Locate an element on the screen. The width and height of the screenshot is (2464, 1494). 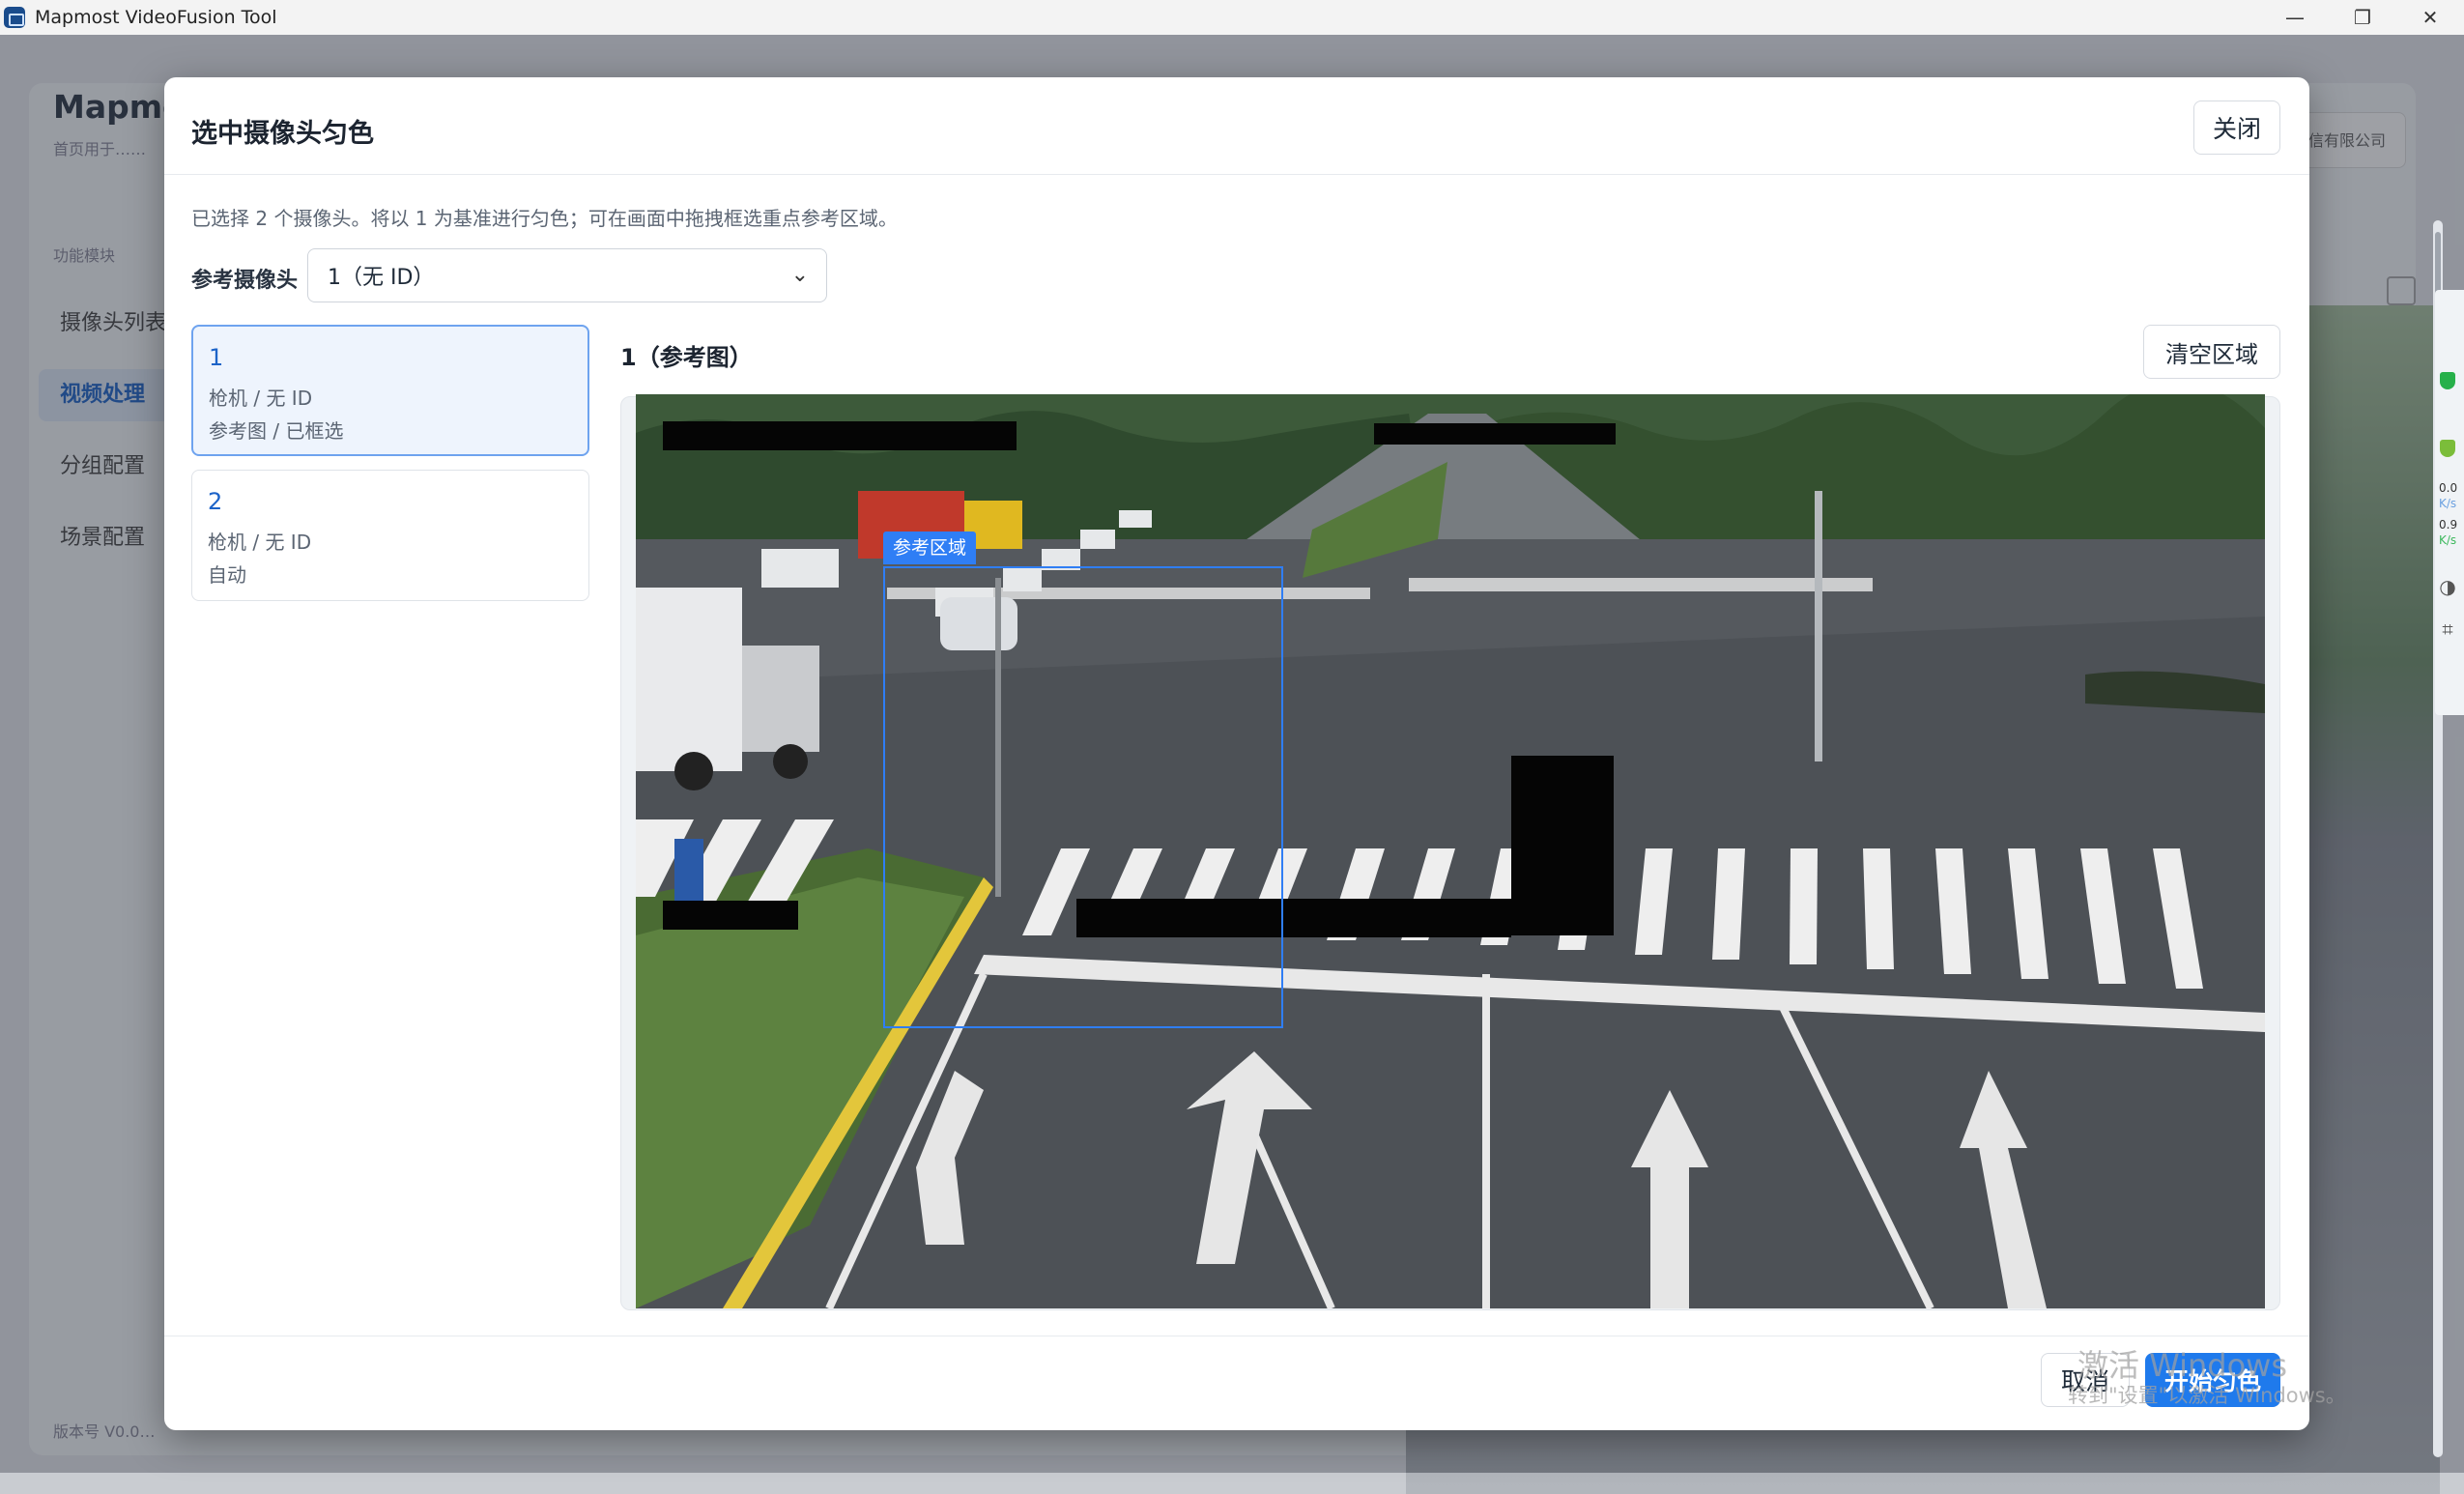
dialog-footer is located at coordinates (1236, 1383).